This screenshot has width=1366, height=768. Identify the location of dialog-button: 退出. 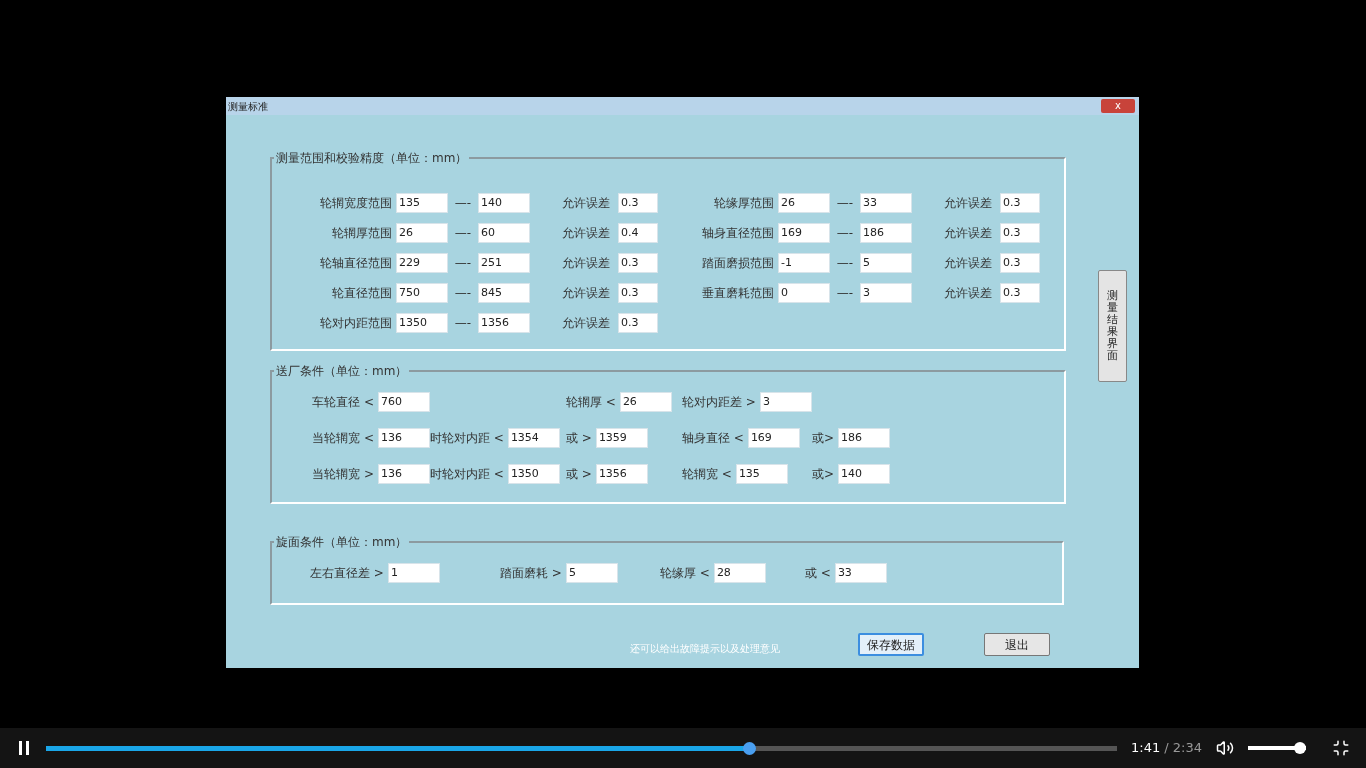
(1017, 644).